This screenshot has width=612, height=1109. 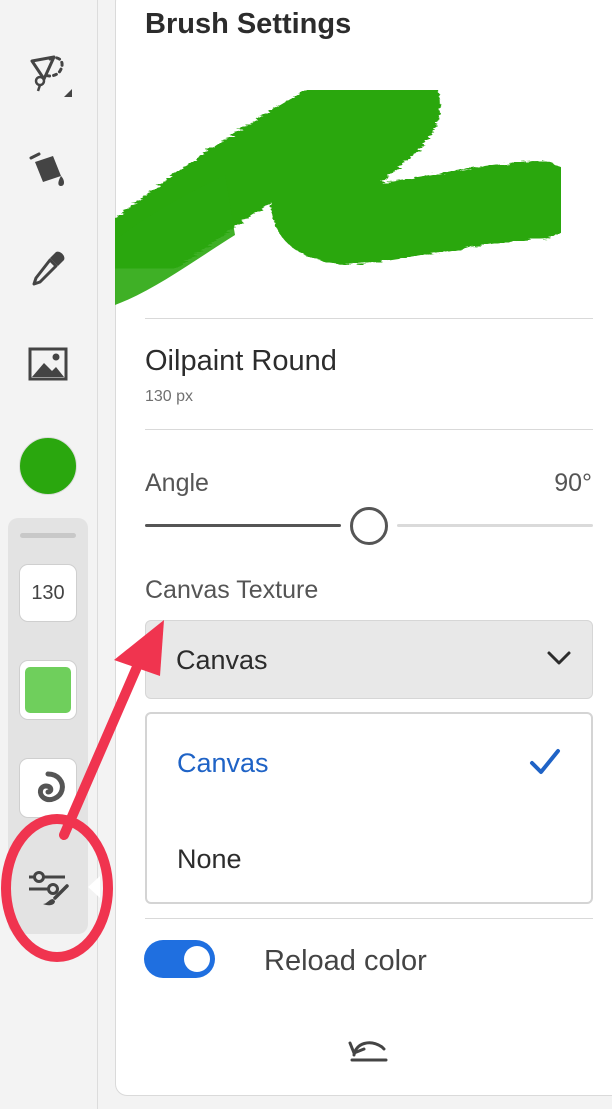 I want to click on eyedropper-icon, so click(x=48, y=268).